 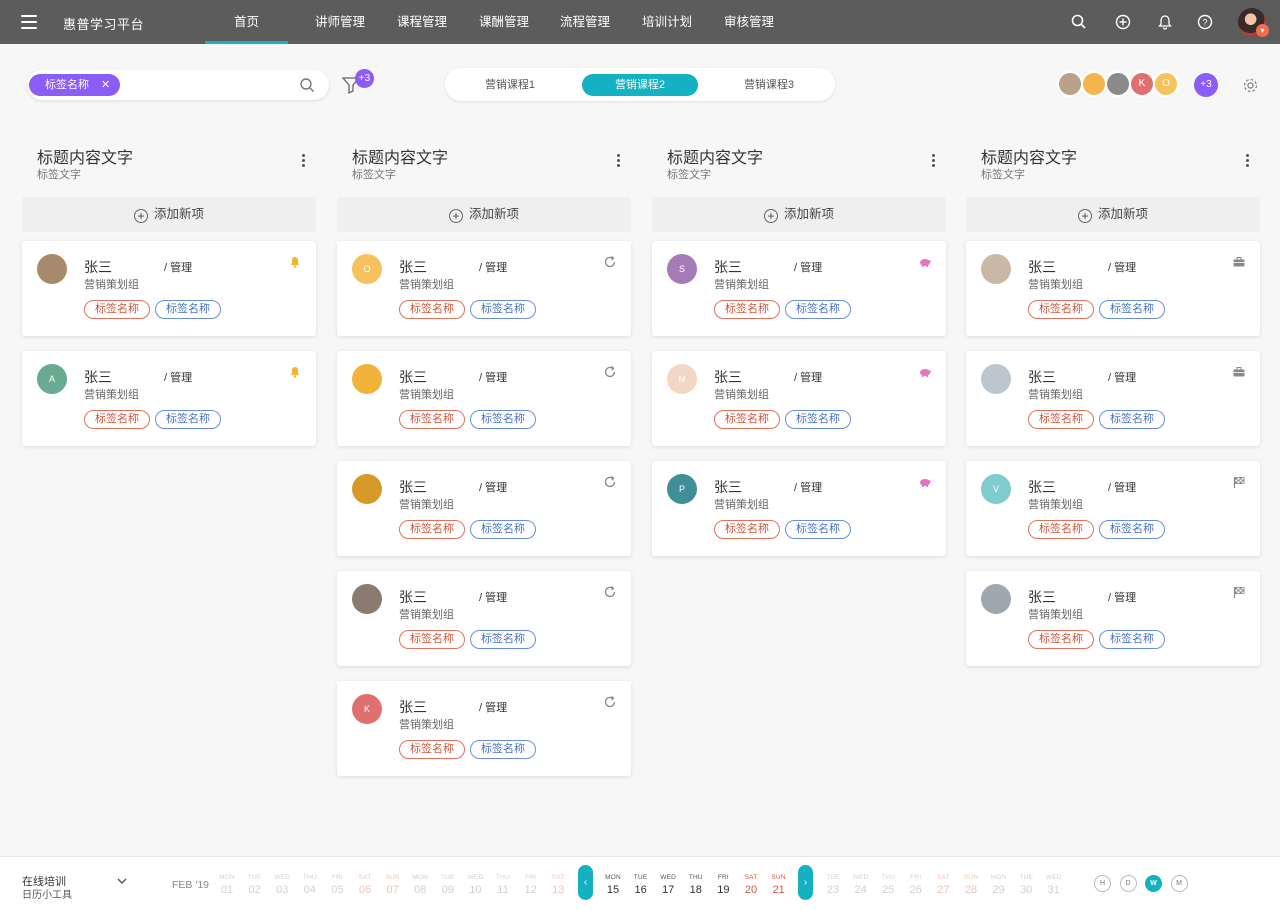 I want to click on calendar-day: FRI 19, so click(x=723, y=885).